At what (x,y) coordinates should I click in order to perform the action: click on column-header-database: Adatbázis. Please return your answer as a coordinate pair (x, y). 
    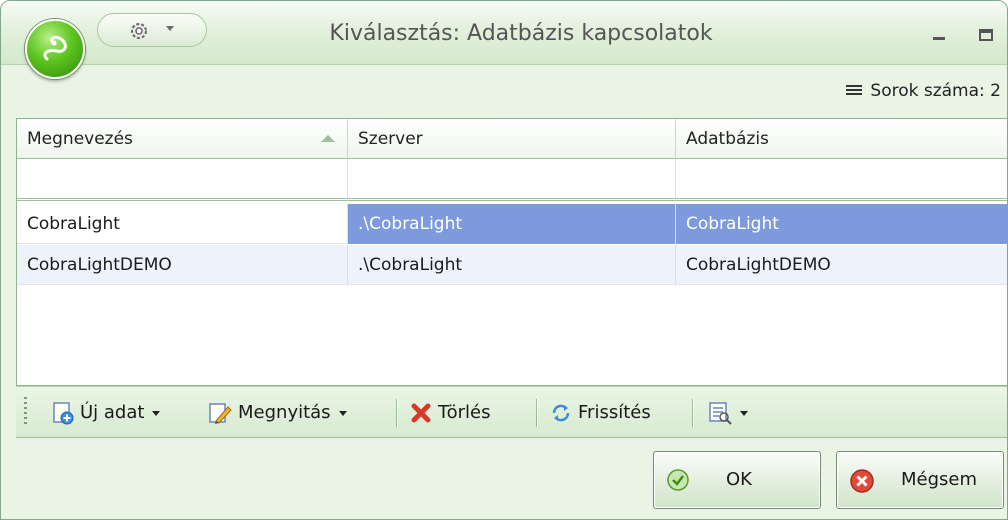
    Looking at the image, I should click on (841, 139).